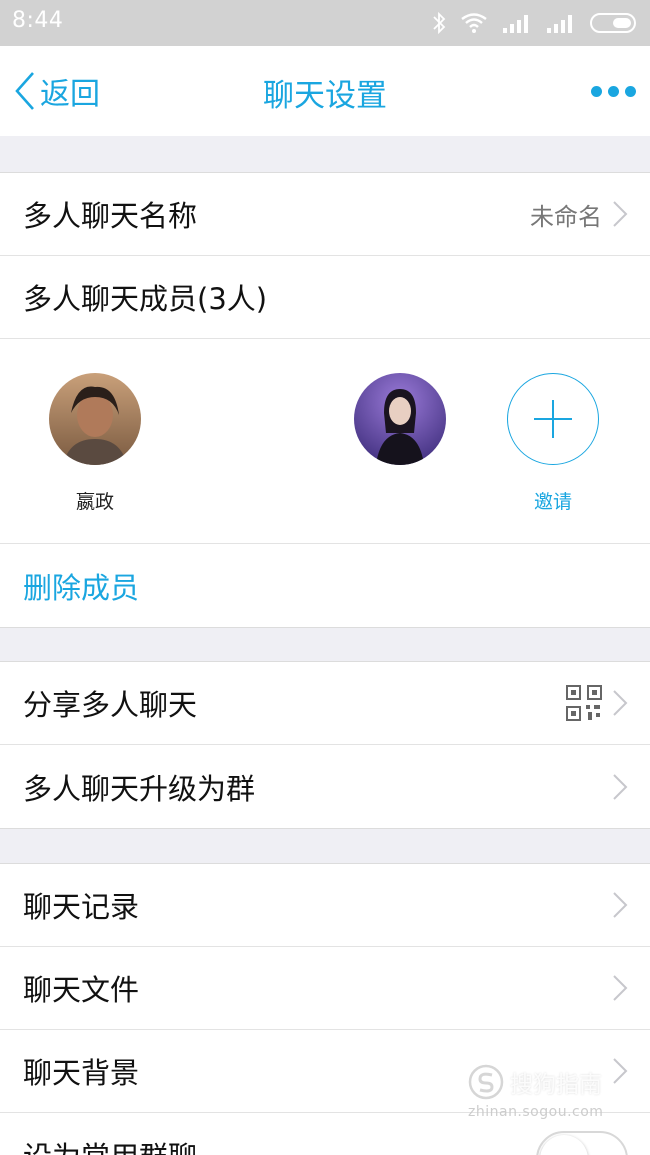 The height and width of the screenshot is (1155, 650). What do you see at coordinates (325, 703) in the screenshot?
I see `share-chat-row: 分享多人聊天` at bounding box center [325, 703].